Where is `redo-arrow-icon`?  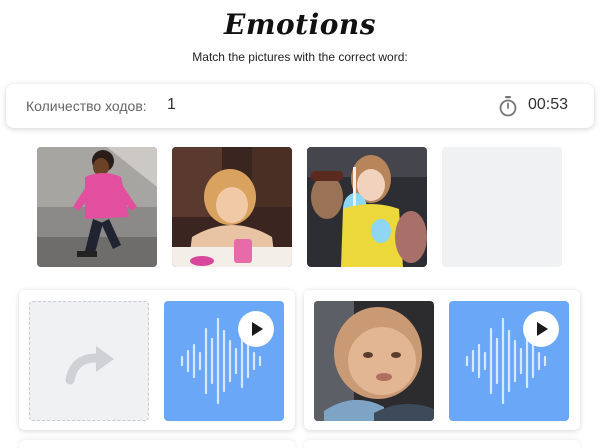 redo-arrow-icon is located at coordinates (89, 365).